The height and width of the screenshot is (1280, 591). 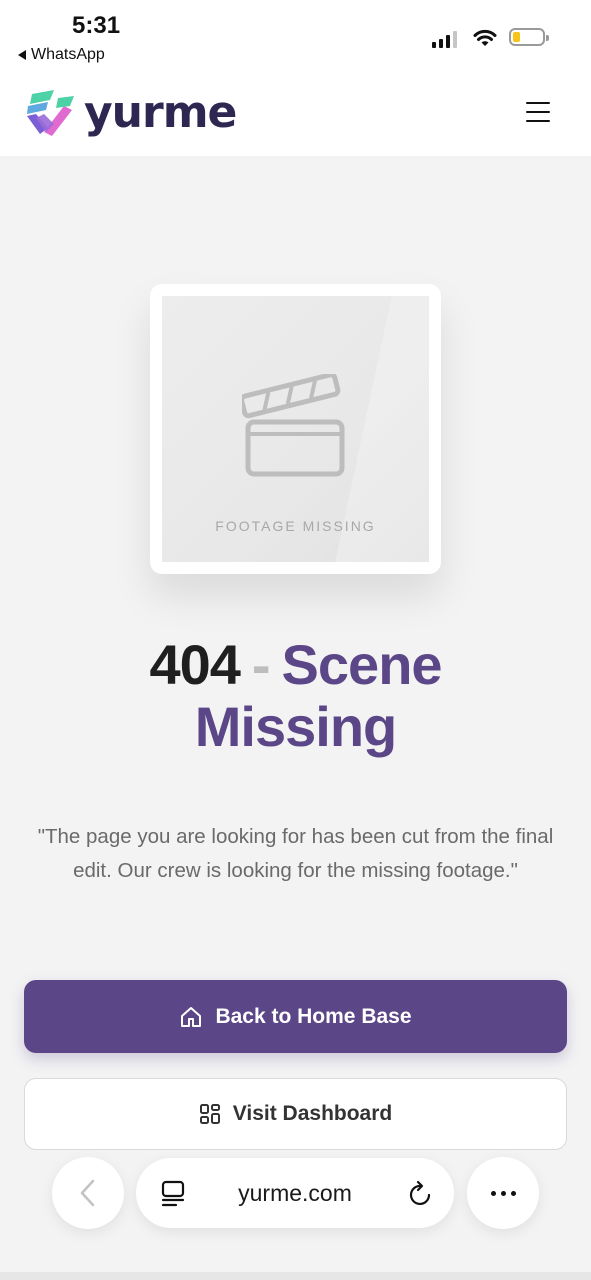 I want to click on back-app-label: WhatsApp, so click(x=68, y=54).